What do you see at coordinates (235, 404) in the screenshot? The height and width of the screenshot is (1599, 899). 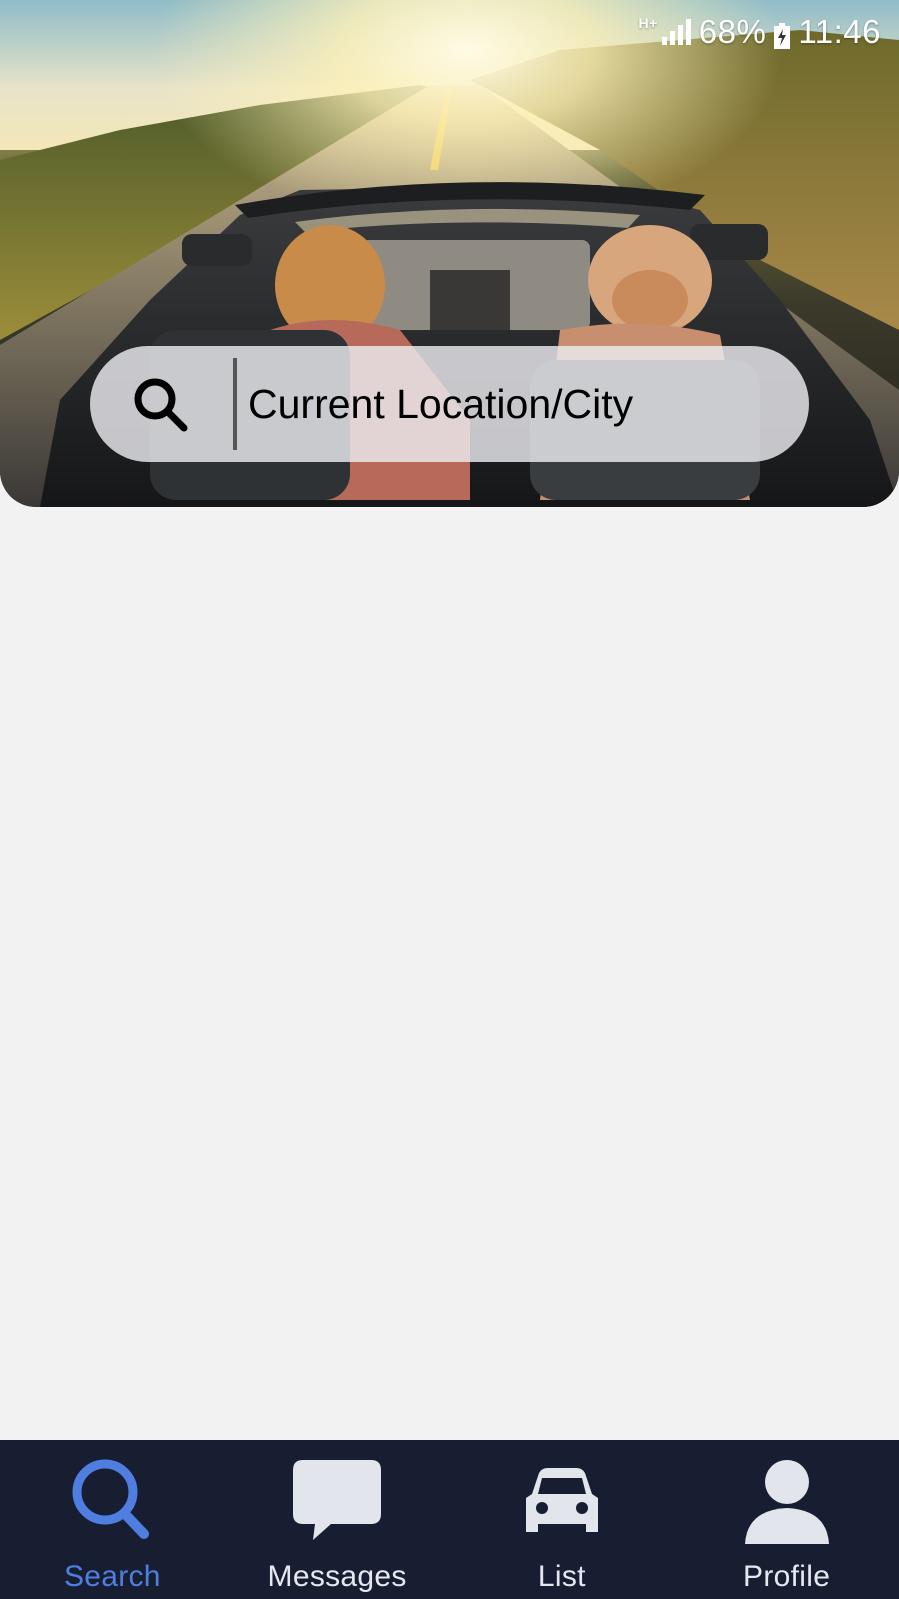 I see `search-divider` at bounding box center [235, 404].